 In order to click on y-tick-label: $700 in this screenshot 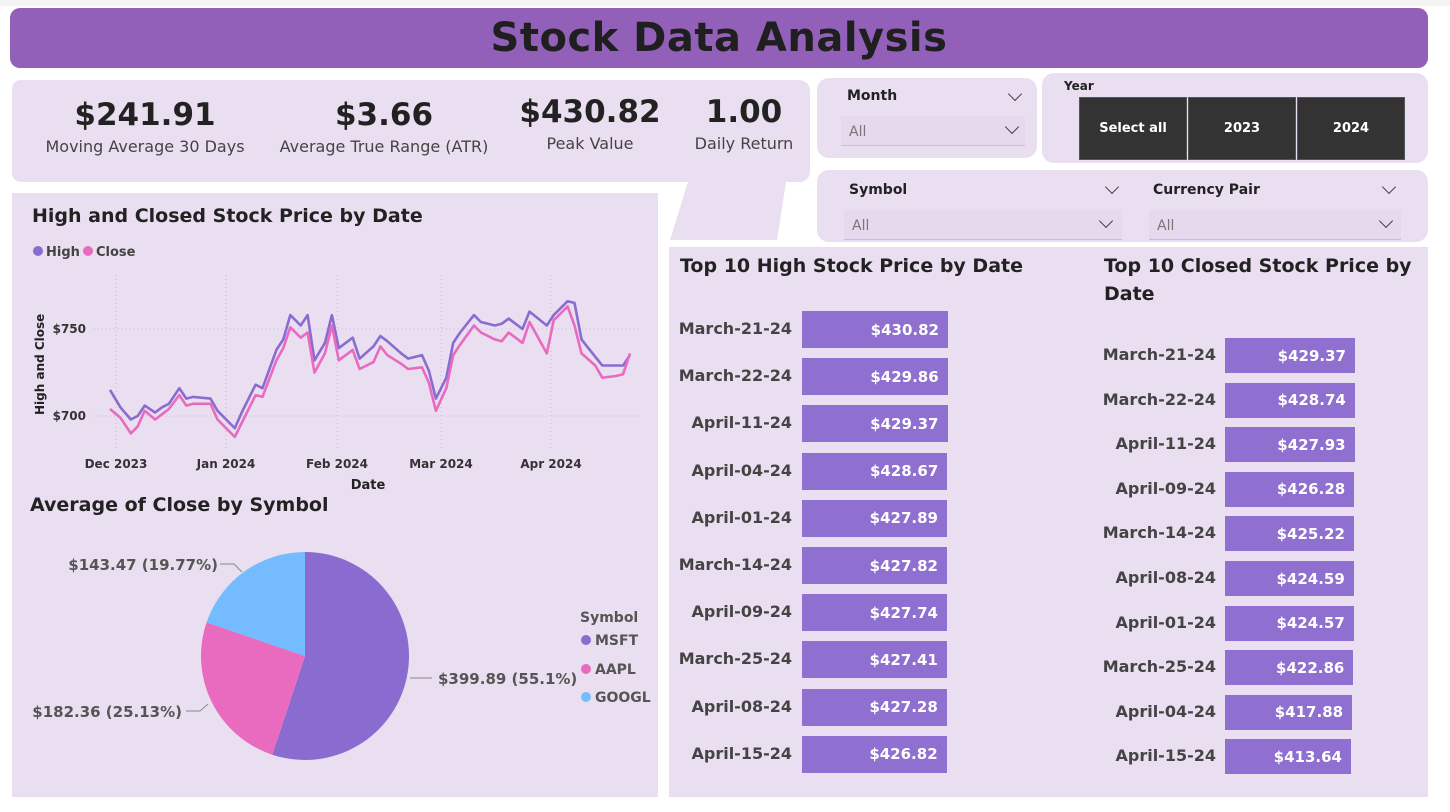, I will do `click(69, 416)`.